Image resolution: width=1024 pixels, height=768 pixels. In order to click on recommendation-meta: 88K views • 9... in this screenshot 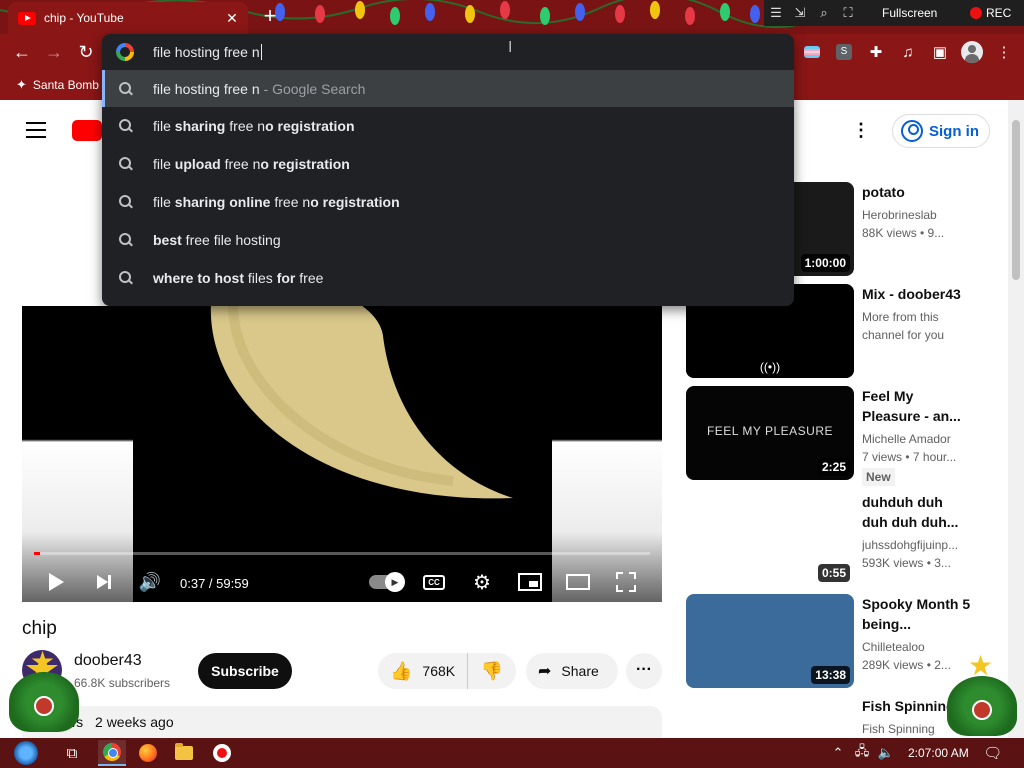, I will do `click(903, 233)`.